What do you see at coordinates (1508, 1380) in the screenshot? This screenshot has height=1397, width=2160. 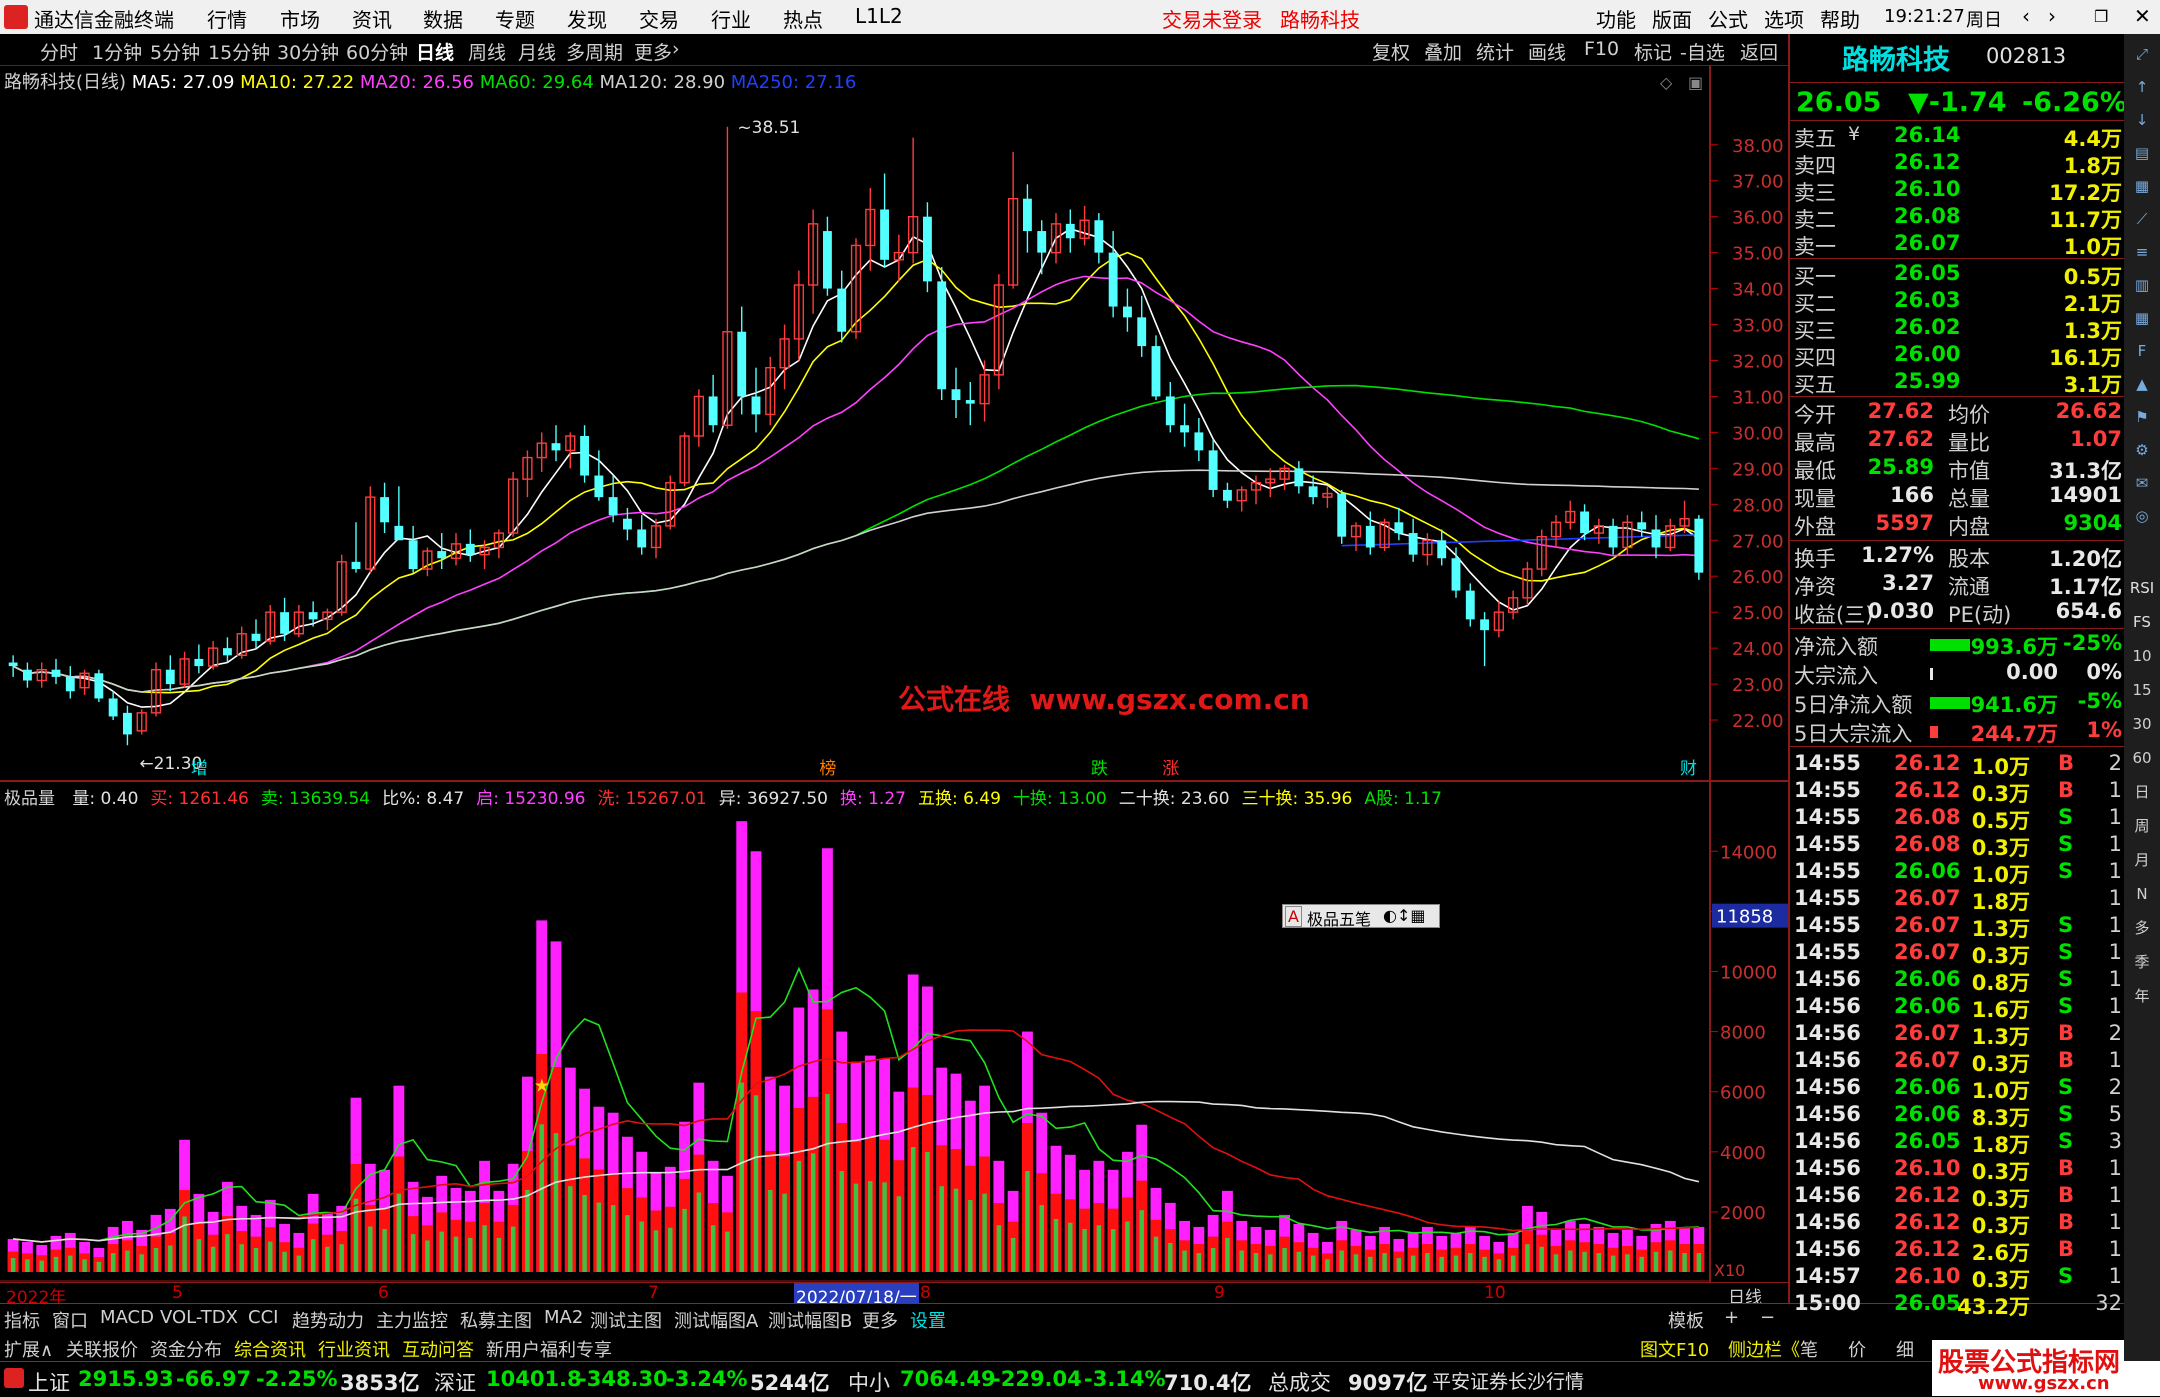 I see `broker-name: 平安证券长沙行情` at bounding box center [1508, 1380].